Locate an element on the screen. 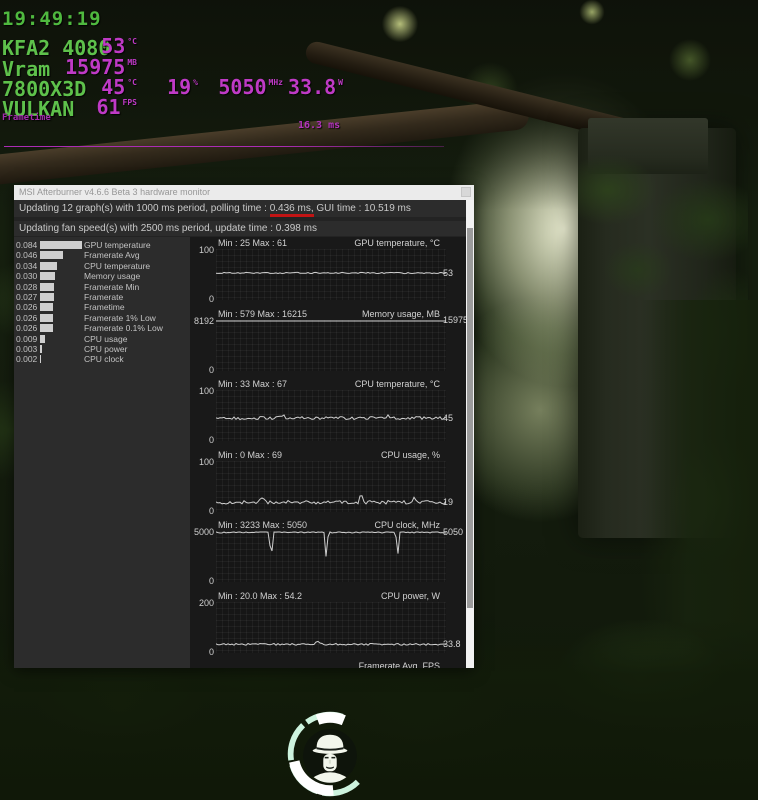  graph-minmax: Min : 20.0 Max : 54.2 is located at coordinates (260, 595).